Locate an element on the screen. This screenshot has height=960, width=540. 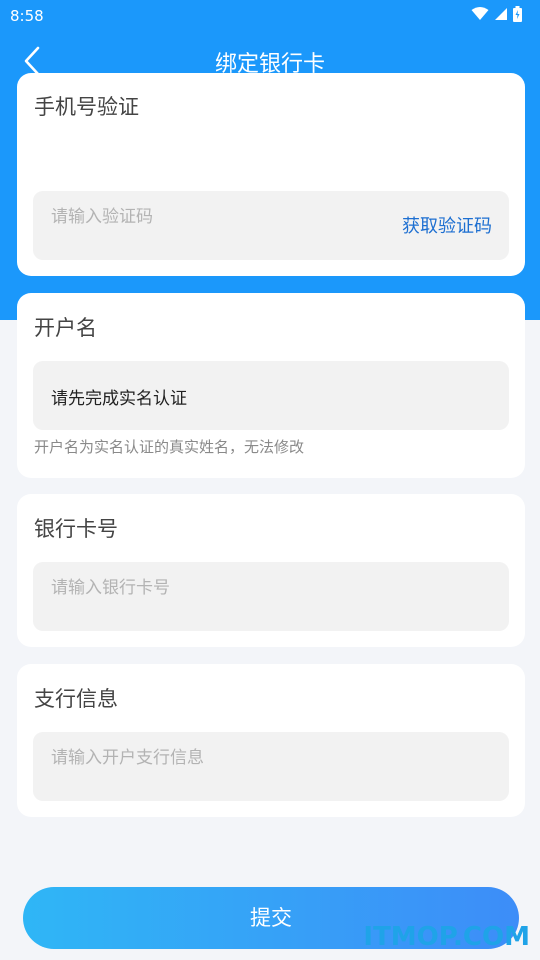
status-time: 8:58 is located at coordinates (27, 16).